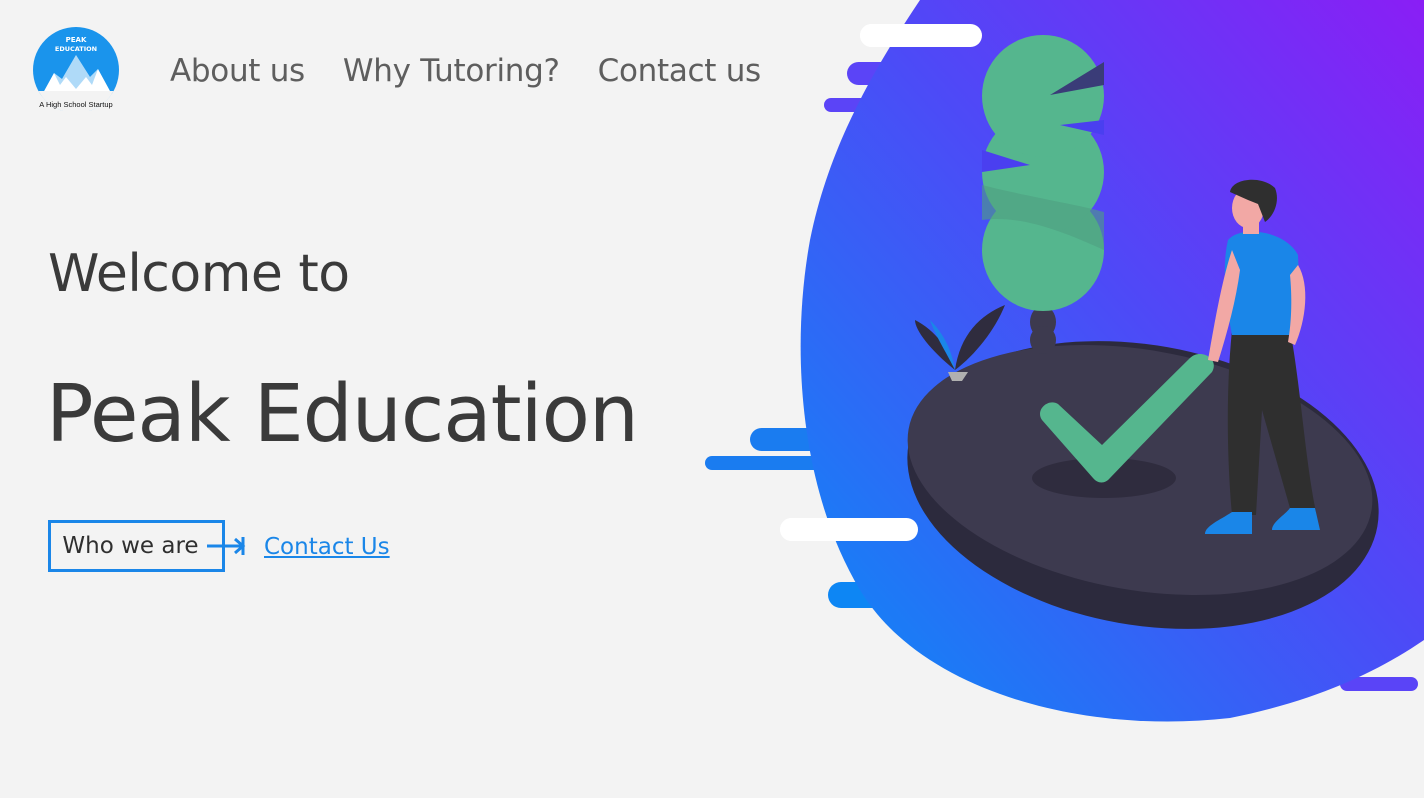  What do you see at coordinates (226, 546) in the screenshot?
I see `arrow-right-icon` at bounding box center [226, 546].